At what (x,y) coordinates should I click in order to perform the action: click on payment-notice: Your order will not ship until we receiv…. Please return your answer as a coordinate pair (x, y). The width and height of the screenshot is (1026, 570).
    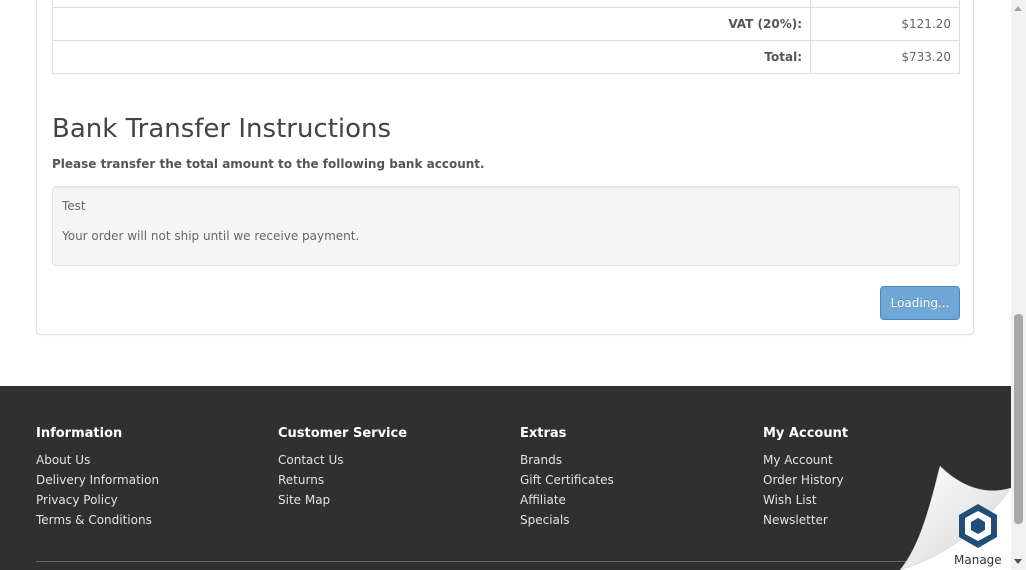
    Looking at the image, I should click on (211, 236).